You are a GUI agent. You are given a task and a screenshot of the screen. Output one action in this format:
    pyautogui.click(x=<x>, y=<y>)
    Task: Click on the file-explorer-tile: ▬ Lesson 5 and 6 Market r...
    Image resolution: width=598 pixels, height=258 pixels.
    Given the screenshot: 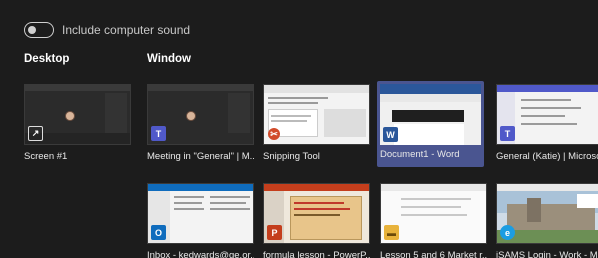 What is the action you would take?
    pyautogui.click(x=433, y=220)
    